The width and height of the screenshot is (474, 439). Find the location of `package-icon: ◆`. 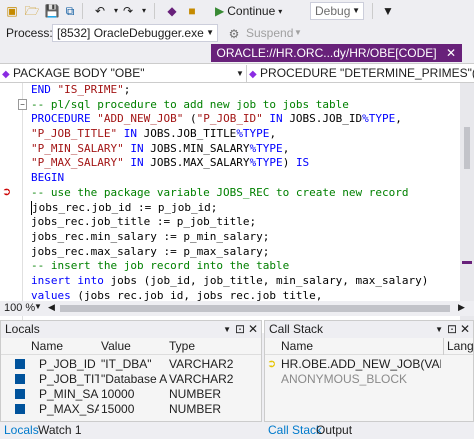

package-icon: ◆ is located at coordinates (6, 74).